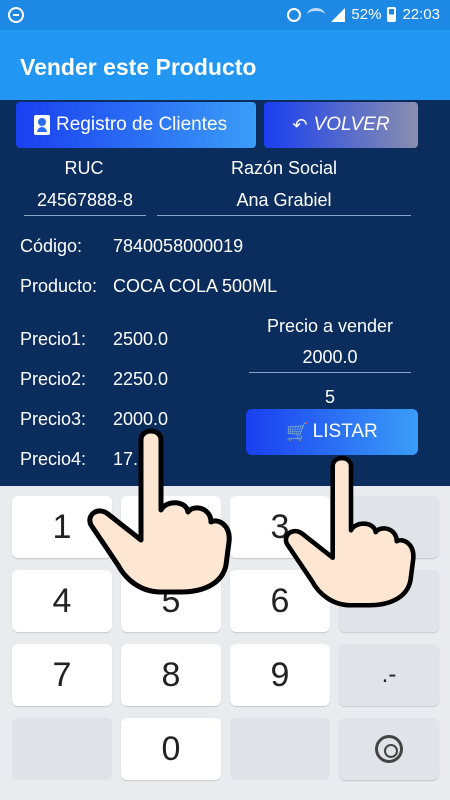 This screenshot has width=450, height=800. What do you see at coordinates (330, 326) in the screenshot?
I see `precio-vender-label: Precio a vender` at bounding box center [330, 326].